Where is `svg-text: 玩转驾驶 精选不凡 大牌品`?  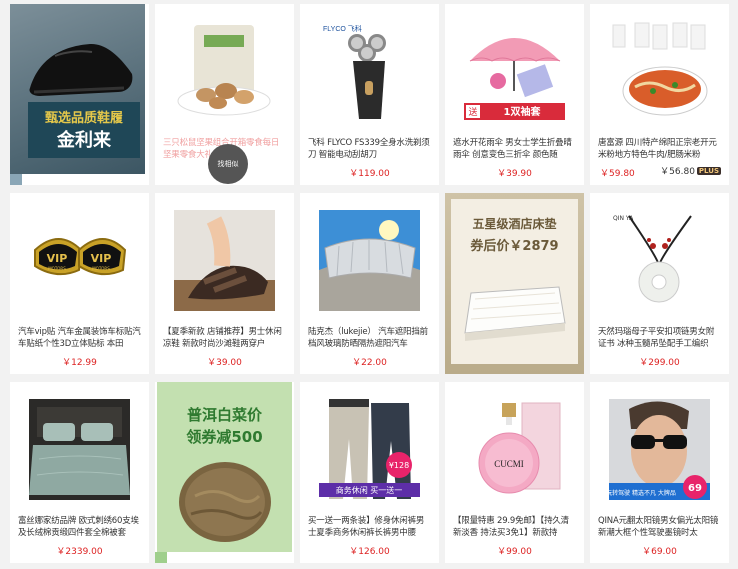 svg-text: 玩转驾驶 精选不凡 大牌品 is located at coordinates (642, 493).